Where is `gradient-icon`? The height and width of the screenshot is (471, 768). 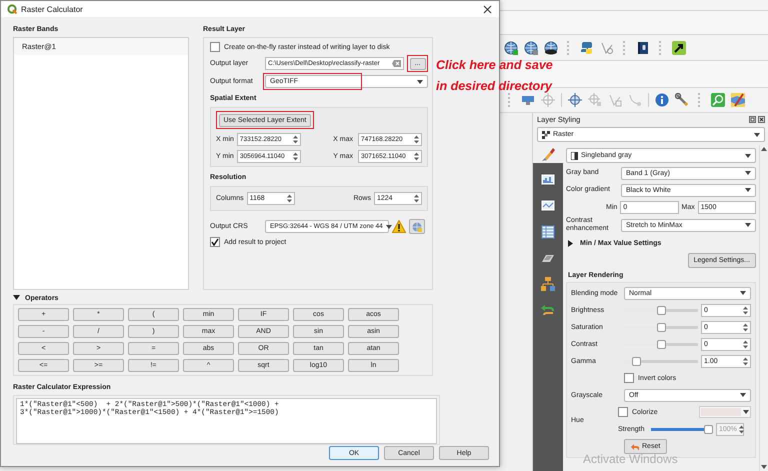
gradient-icon is located at coordinates (574, 156).